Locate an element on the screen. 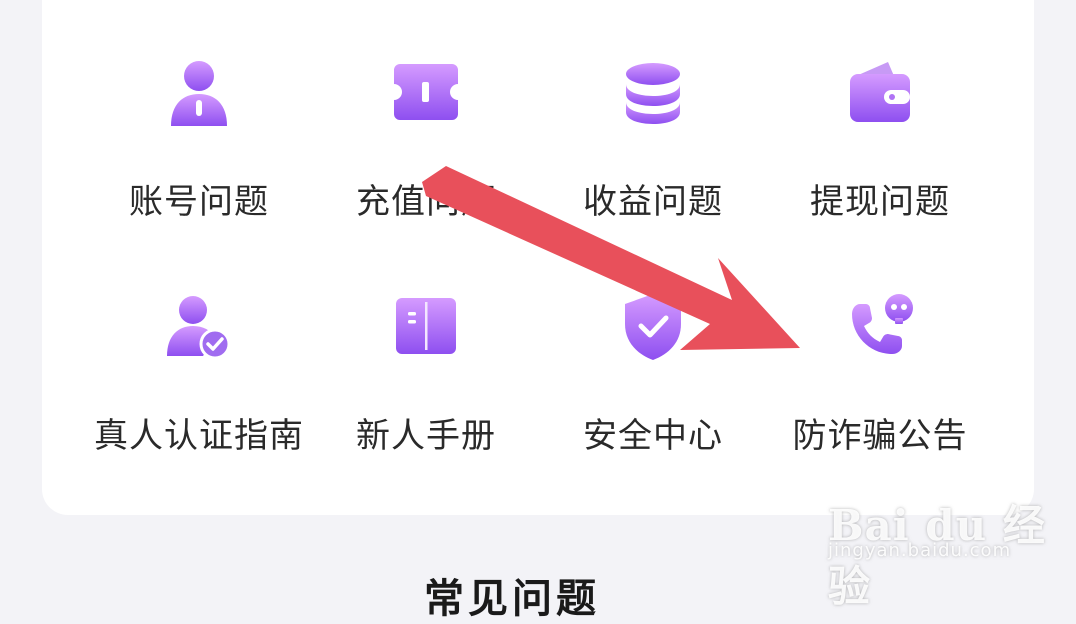  help-item-label: 防诈骗公告 is located at coordinates (880, 436).